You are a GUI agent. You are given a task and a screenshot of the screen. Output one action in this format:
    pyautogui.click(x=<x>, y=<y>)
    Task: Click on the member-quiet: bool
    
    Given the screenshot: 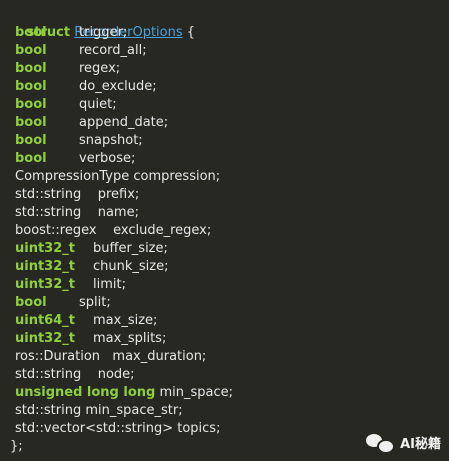 What is the action you would take?
    pyautogui.click(x=31, y=105)
    